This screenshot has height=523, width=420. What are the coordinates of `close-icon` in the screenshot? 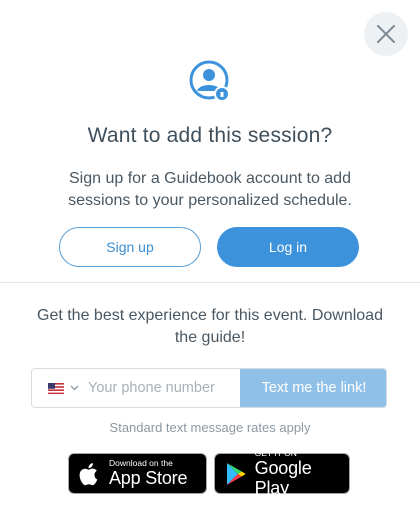 It's located at (386, 34).